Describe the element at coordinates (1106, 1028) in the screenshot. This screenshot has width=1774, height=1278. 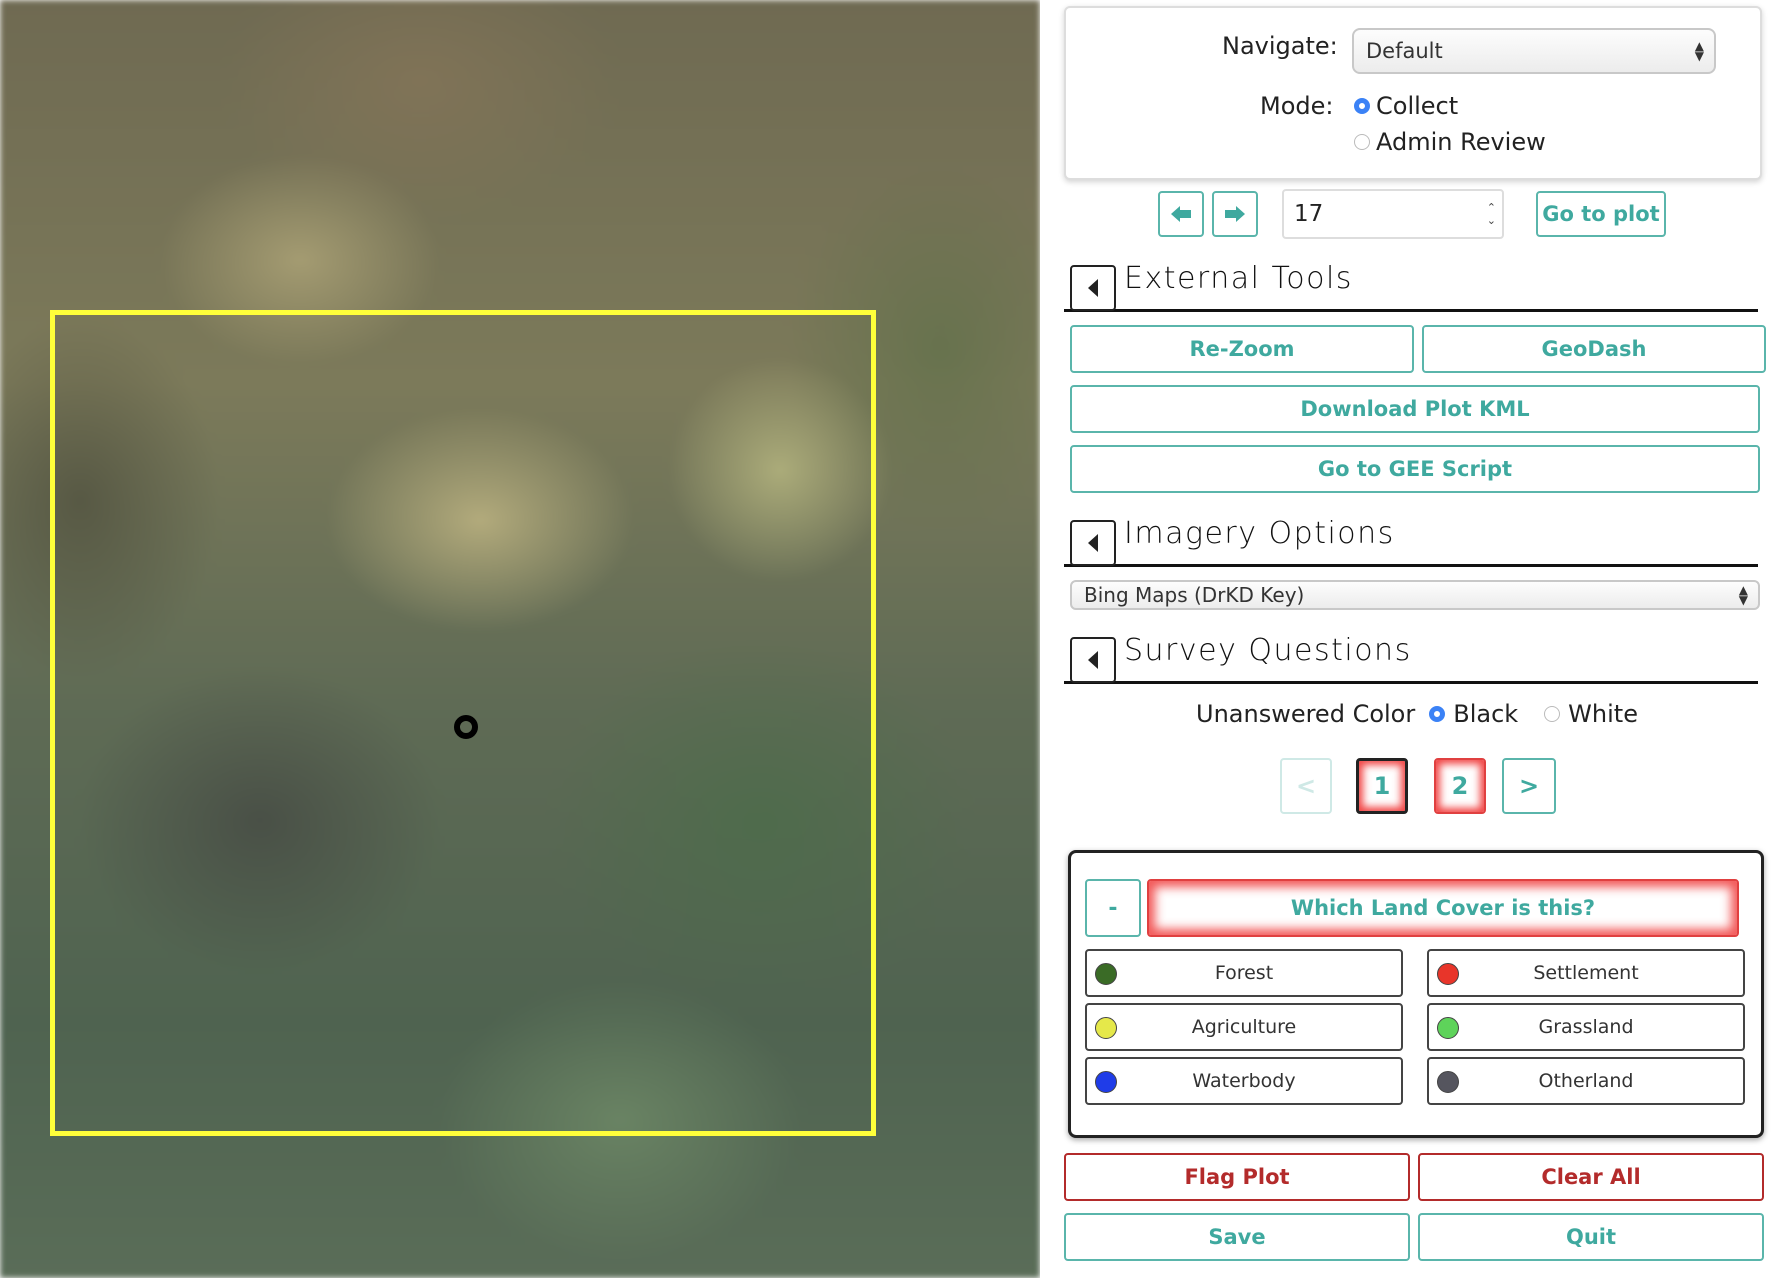
I see `agriculture-color-icon` at that location.